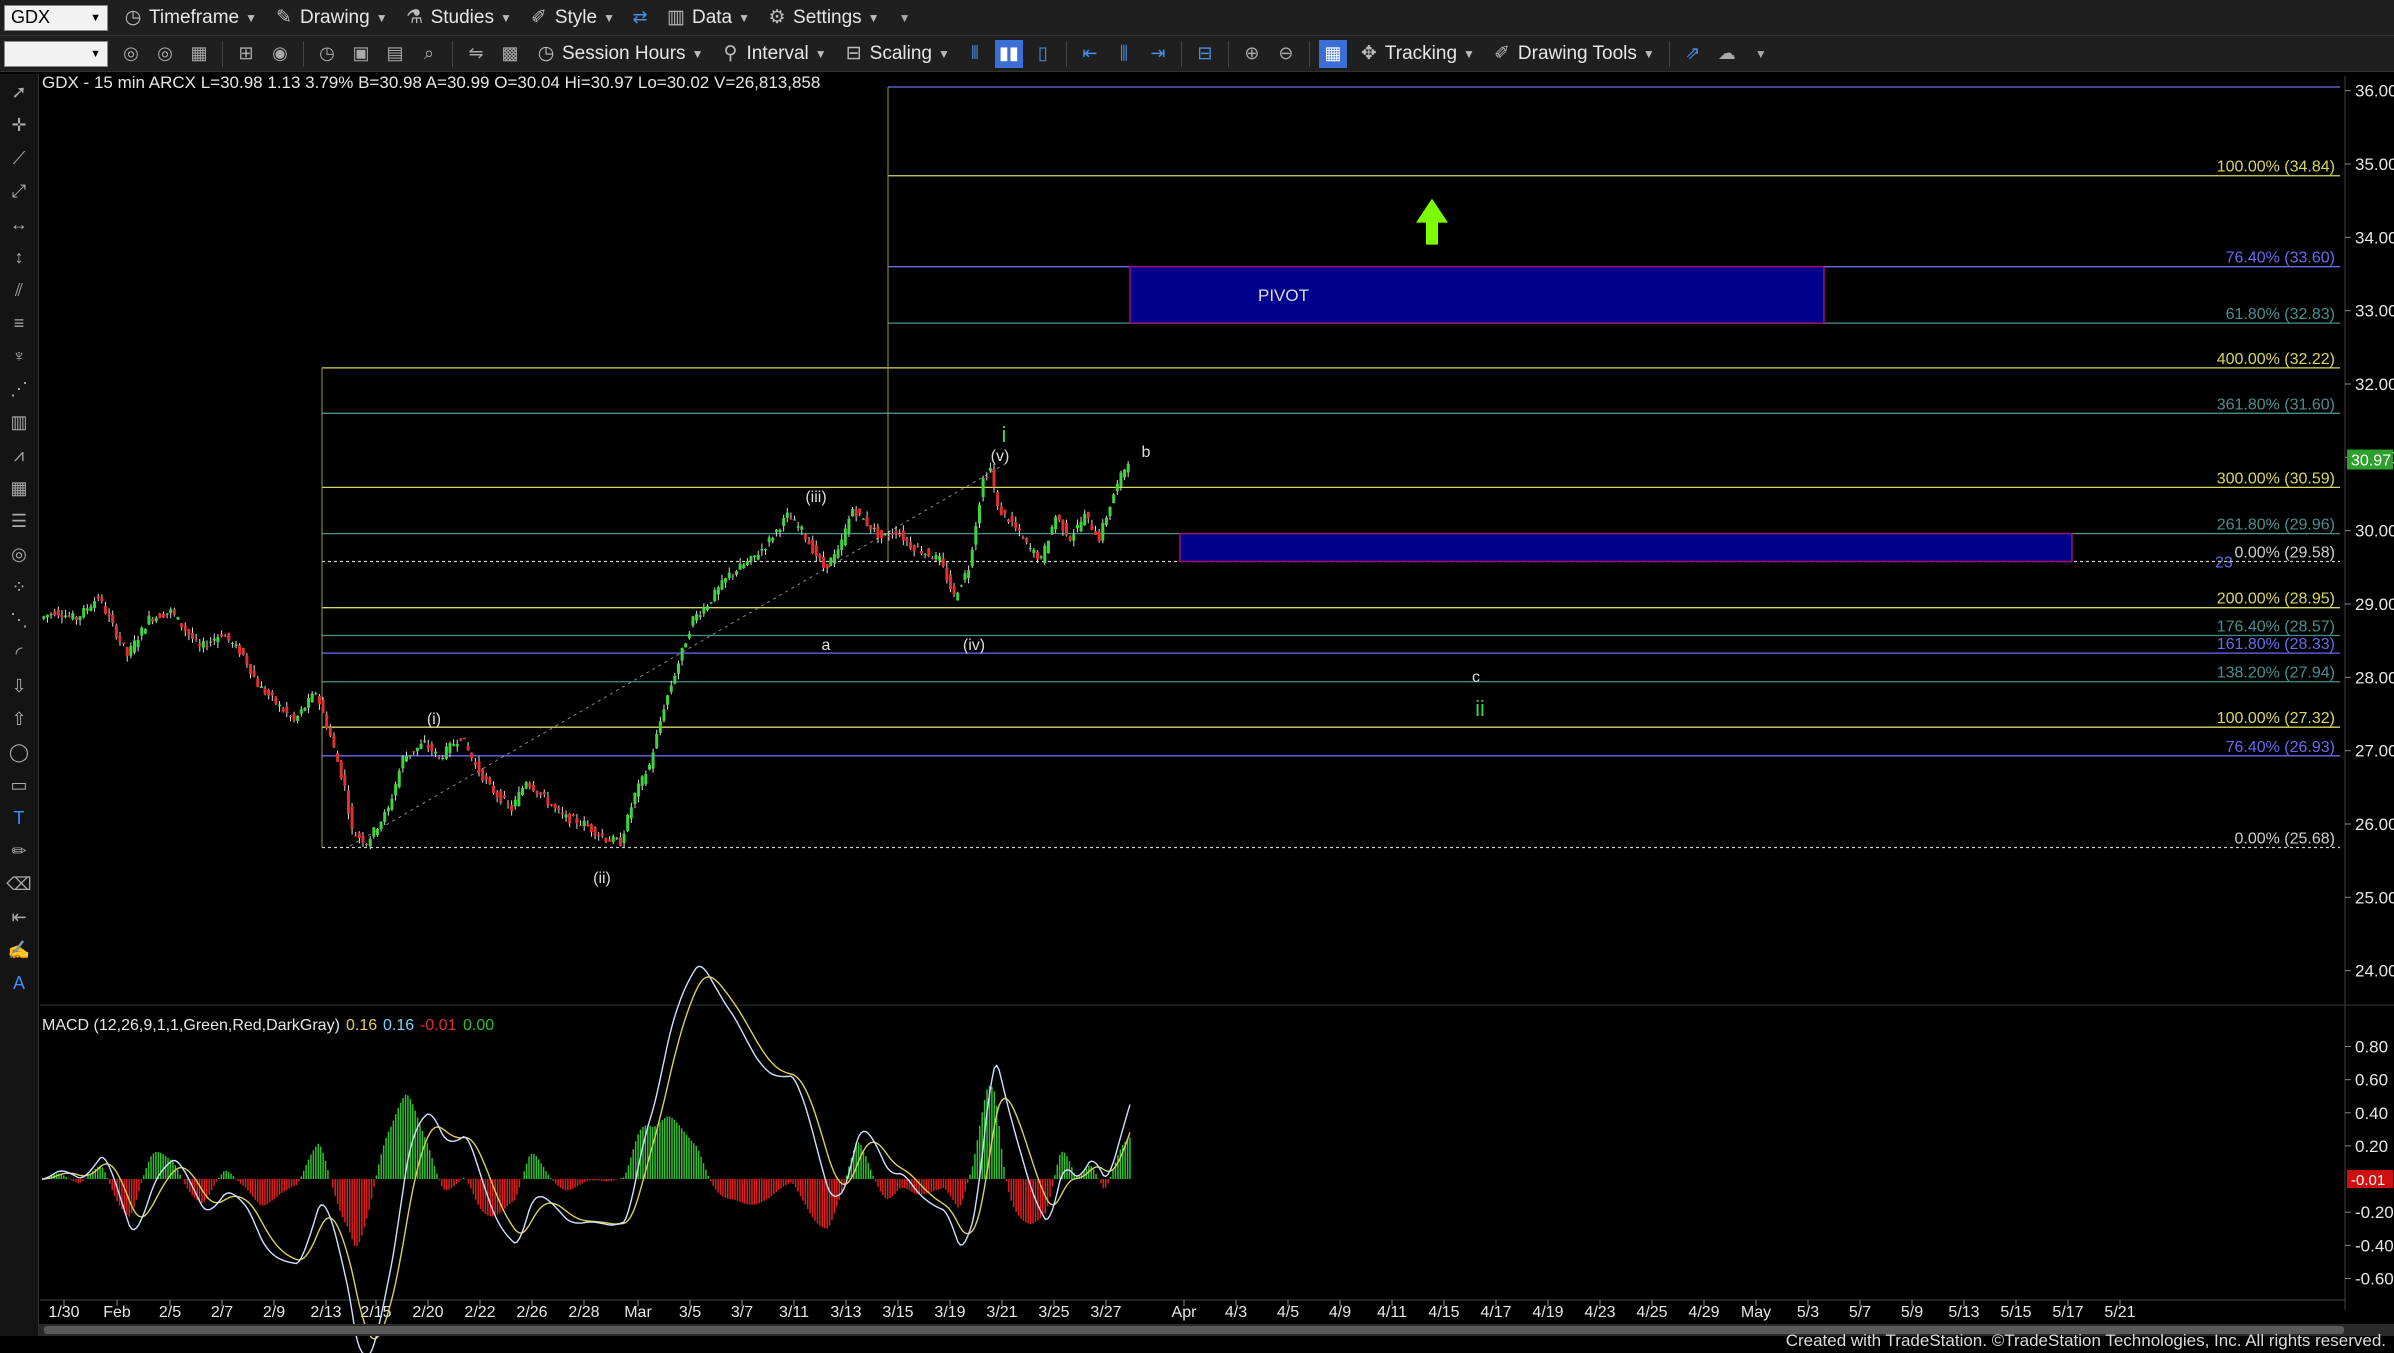 Image resolution: width=2394 pixels, height=1353 pixels. What do you see at coordinates (56, 17) in the screenshot?
I see `symbol-combo: GDX ▼` at bounding box center [56, 17].